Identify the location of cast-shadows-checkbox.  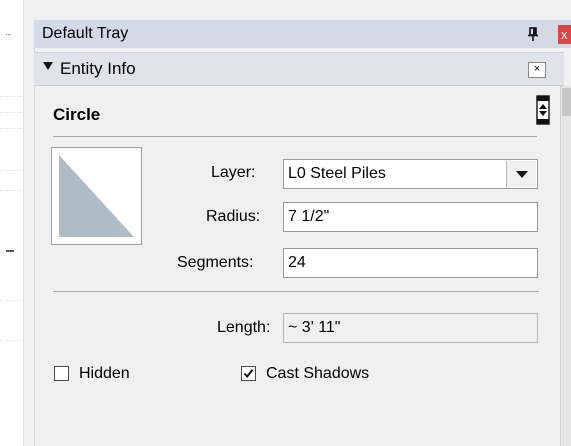
(248, 373).